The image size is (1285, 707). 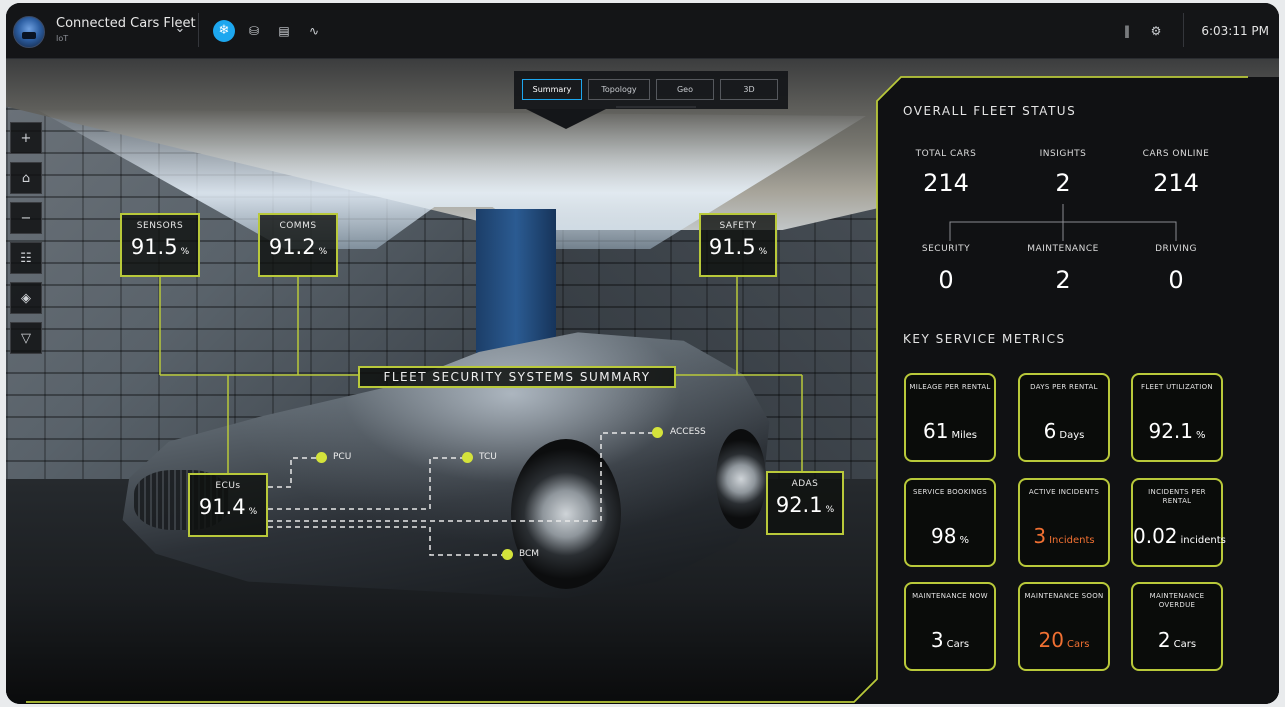 What do you see at coordinates (1064, 522) in the screenshot?
I see `metric-card: ACTIVE INCIDENTS 3 Incidents` at bounding box center [1064, 522].